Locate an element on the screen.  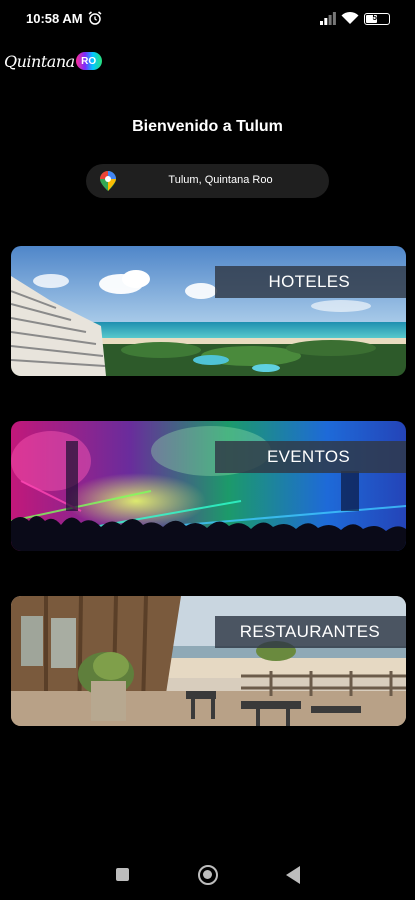
battery-percent: 56 is located at coordinates (377, 17).